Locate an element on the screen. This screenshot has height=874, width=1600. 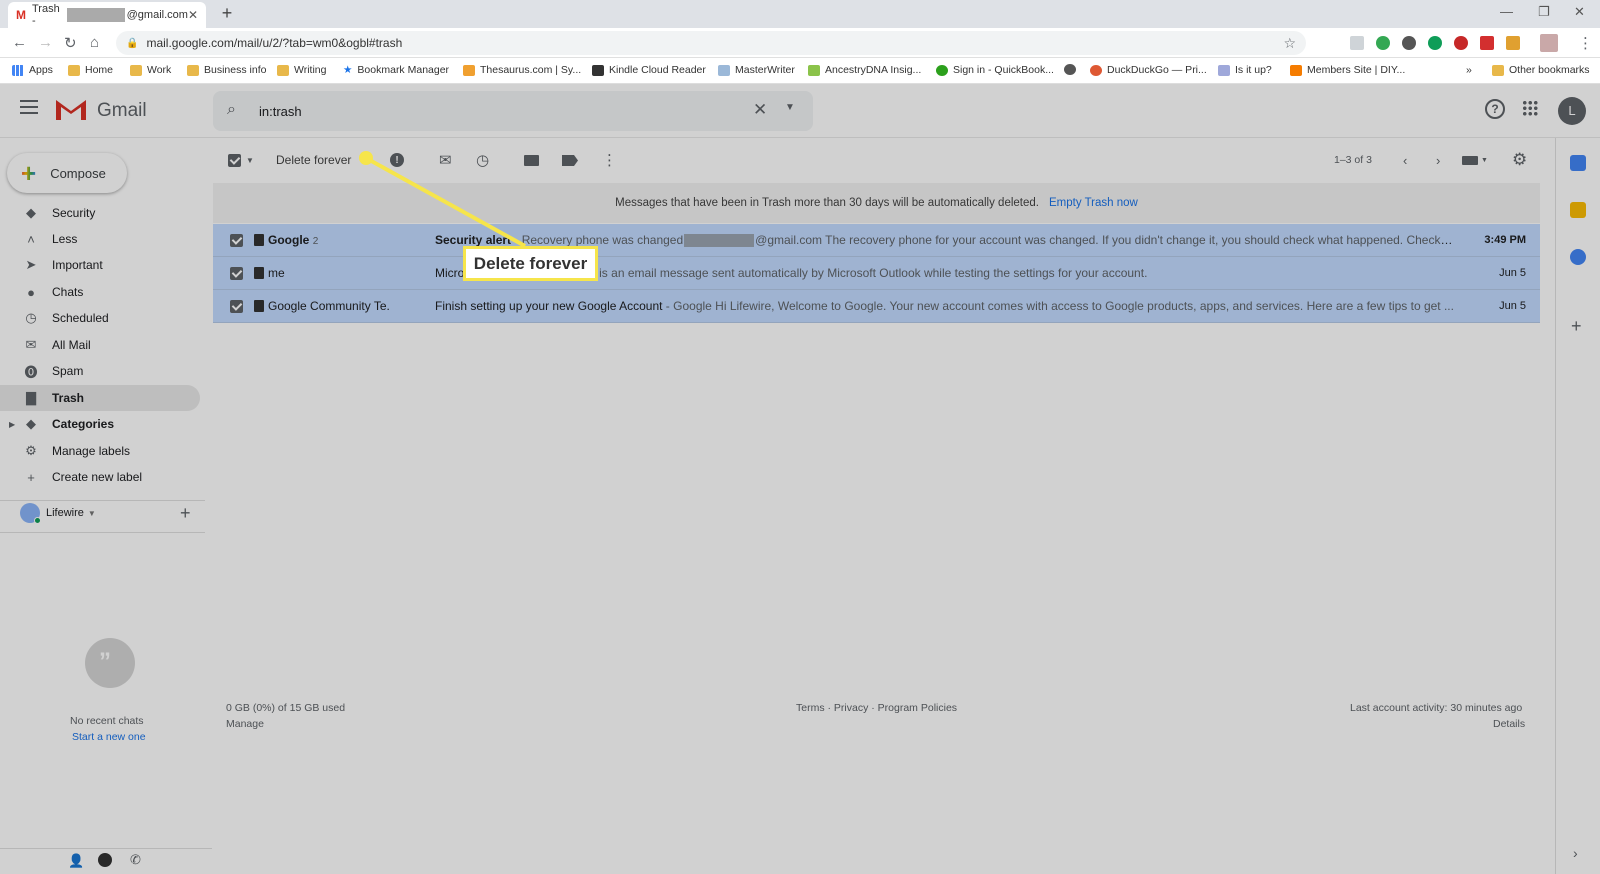
delete-forever-callout: Delete forever is located at coordinates (530, 263).